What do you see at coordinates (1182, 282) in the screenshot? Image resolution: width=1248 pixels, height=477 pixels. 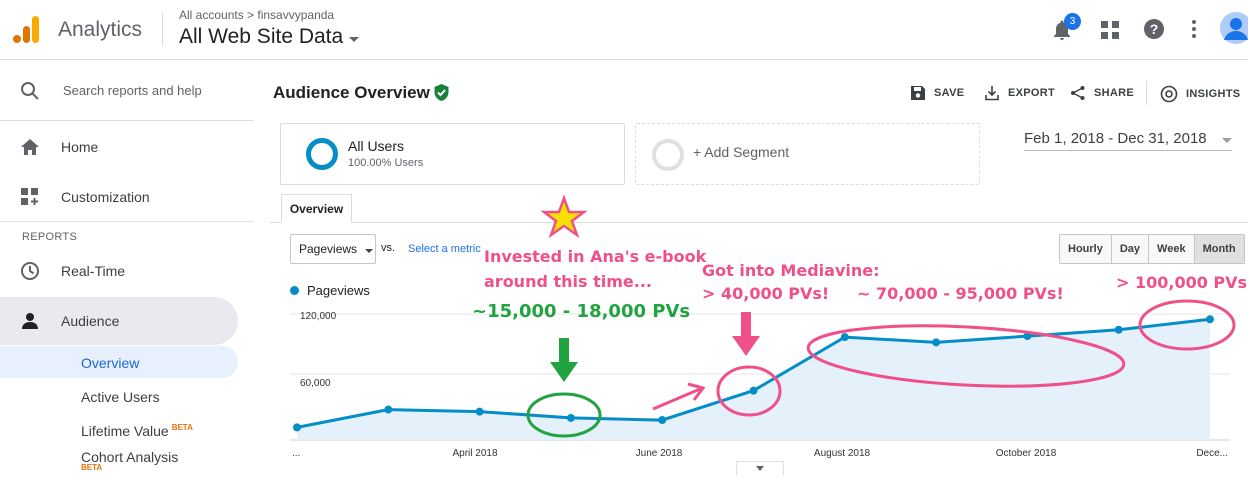 I see `annotation-over-100k: > 100,000 PVs!` at bounding box center [1182, 282].